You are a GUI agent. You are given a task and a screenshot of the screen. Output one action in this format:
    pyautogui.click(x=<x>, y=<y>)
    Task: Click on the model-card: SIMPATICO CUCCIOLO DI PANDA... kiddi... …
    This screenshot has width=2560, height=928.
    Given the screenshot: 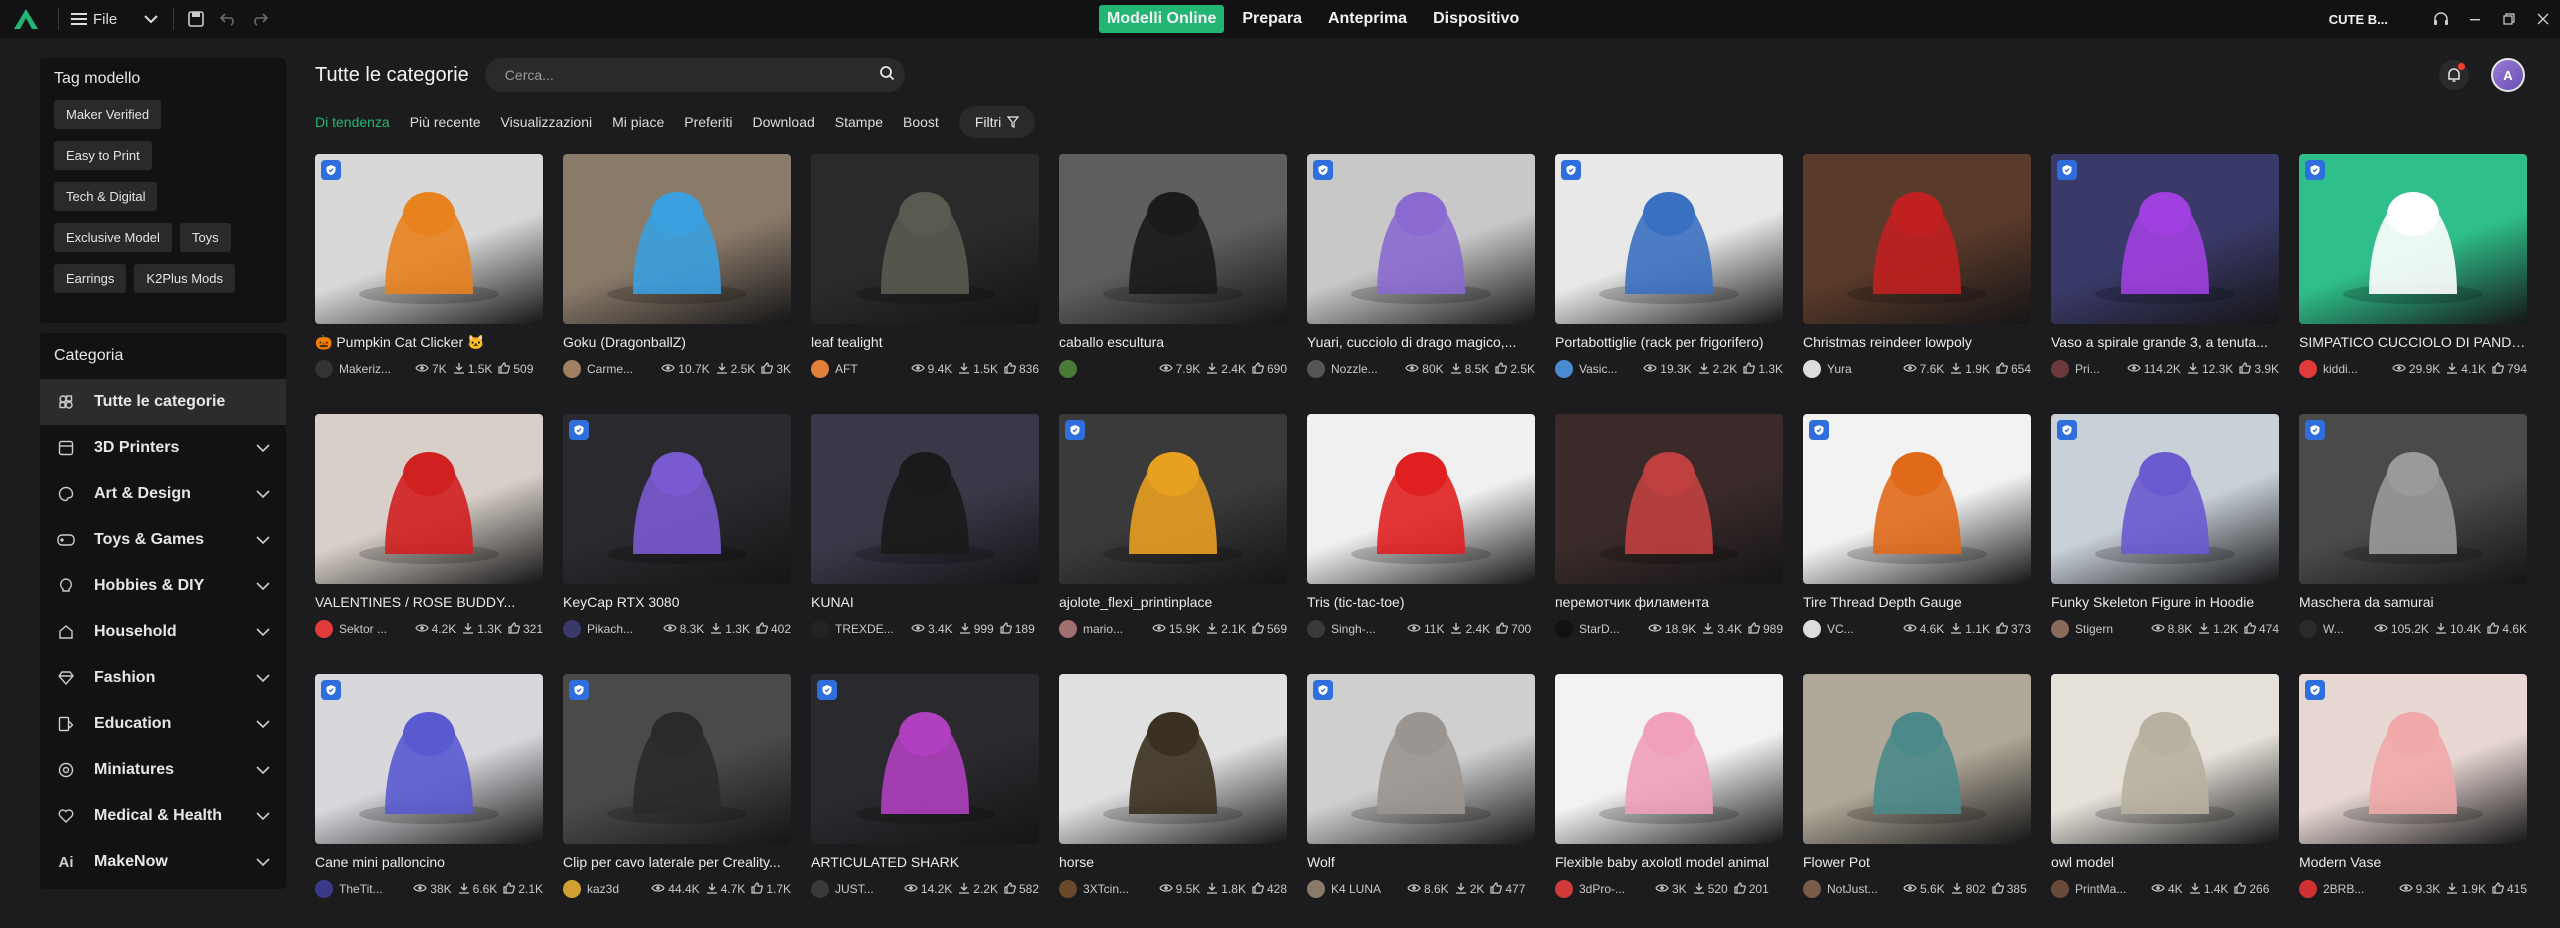 What is the action you would take?
    pyautogui.click(x=2413, y=272)
    